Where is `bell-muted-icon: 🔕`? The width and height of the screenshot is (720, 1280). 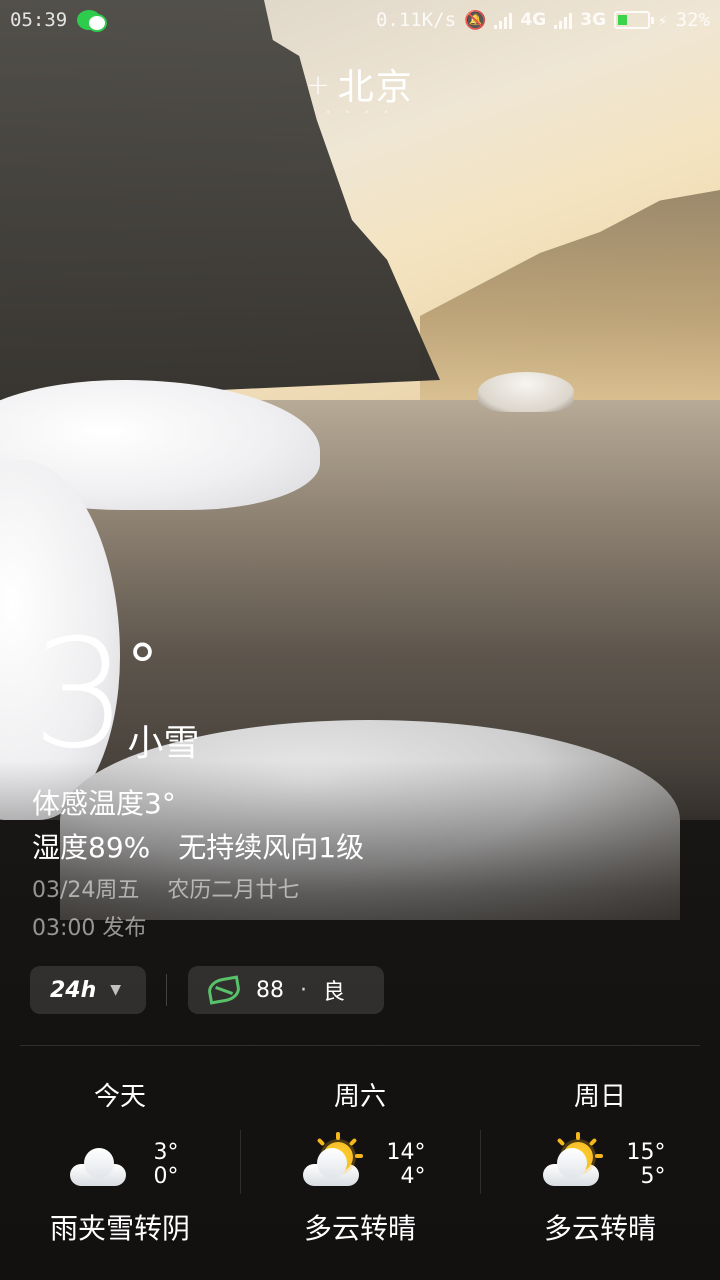
bell-muted-icon: 🔕 is located at coordinates (475, 20).